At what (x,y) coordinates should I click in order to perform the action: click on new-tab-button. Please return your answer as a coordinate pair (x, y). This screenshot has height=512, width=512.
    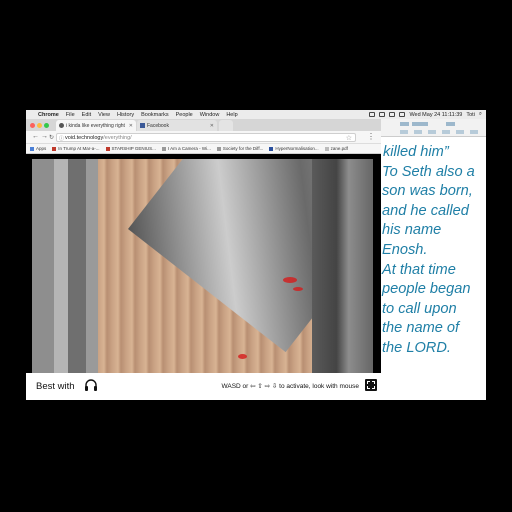
    Looking at the image, I should click on (226, 125).